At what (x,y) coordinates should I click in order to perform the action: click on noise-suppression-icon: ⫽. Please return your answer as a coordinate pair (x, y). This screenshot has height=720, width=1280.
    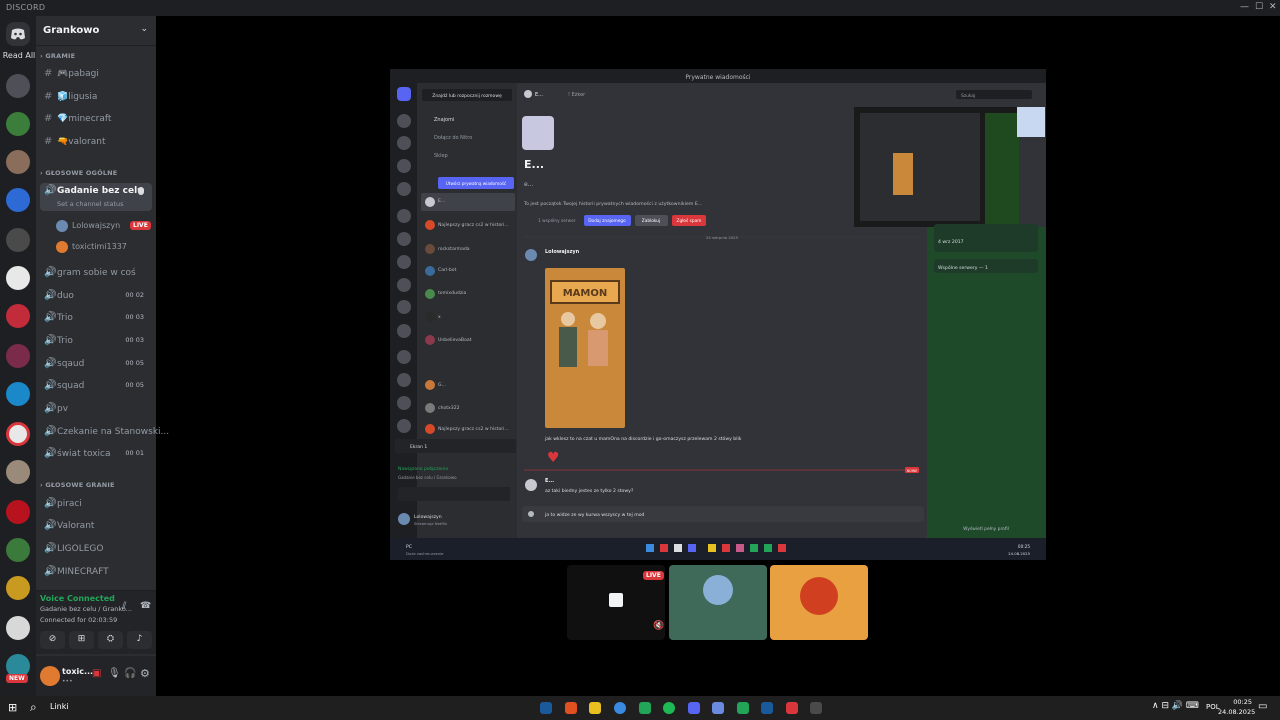
    Looking at the image, I should click on (124, 606).